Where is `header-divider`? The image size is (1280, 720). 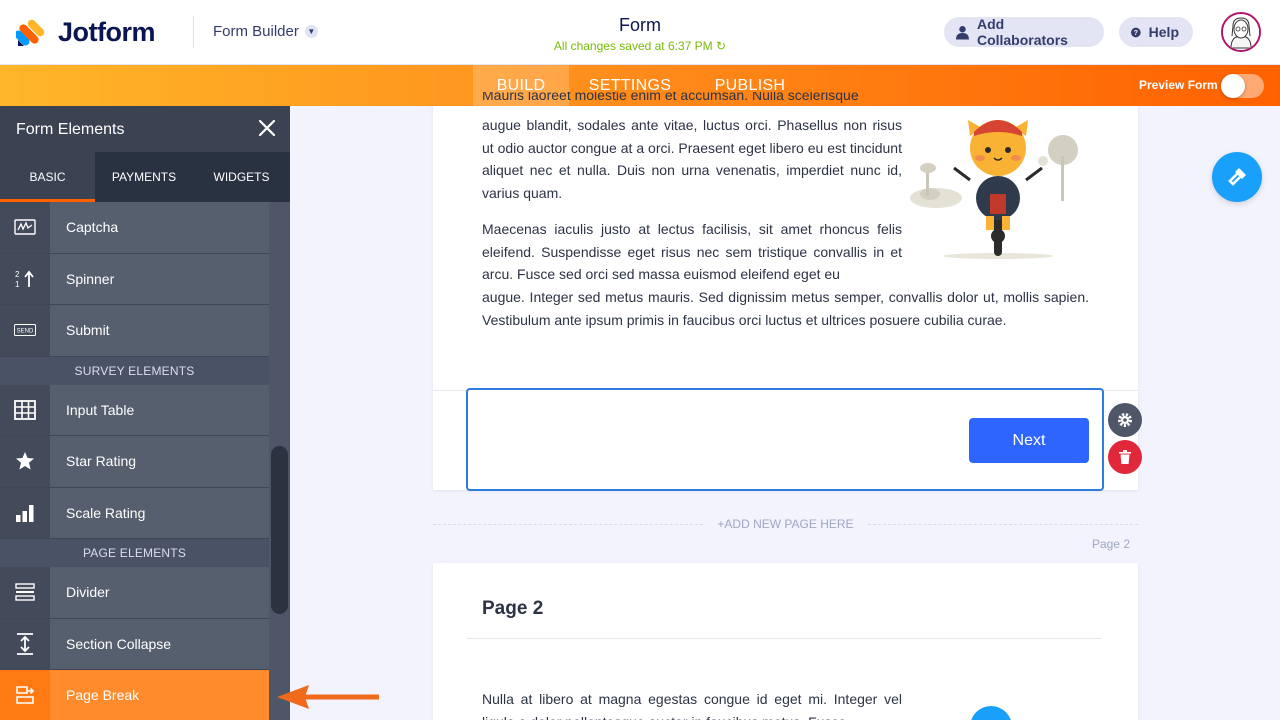
header-divider is located at coordinates (193, 32).